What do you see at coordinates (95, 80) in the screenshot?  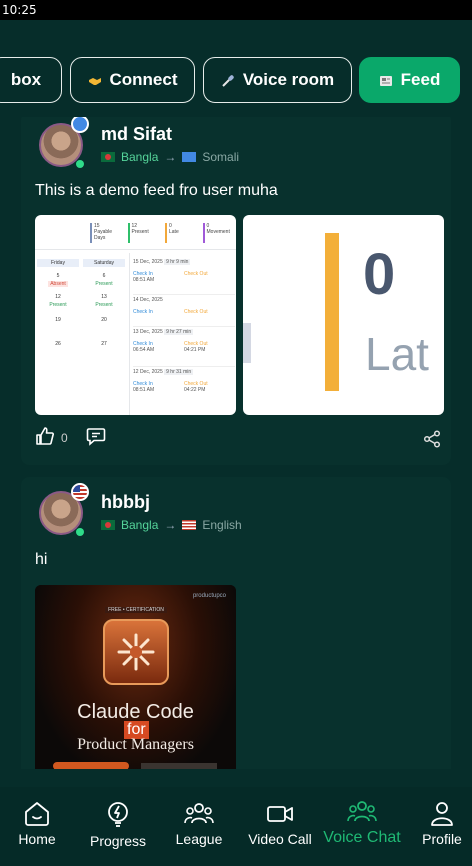 I see `handshake-icon` at bounding box center [95, 80].